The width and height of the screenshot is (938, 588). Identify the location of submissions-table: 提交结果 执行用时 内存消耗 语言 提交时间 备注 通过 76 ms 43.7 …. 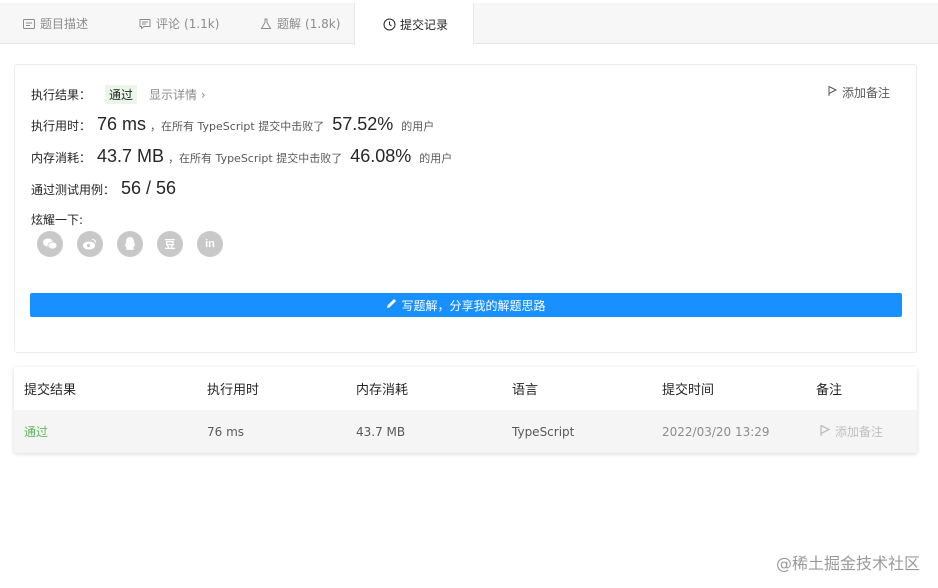
(465, 410).